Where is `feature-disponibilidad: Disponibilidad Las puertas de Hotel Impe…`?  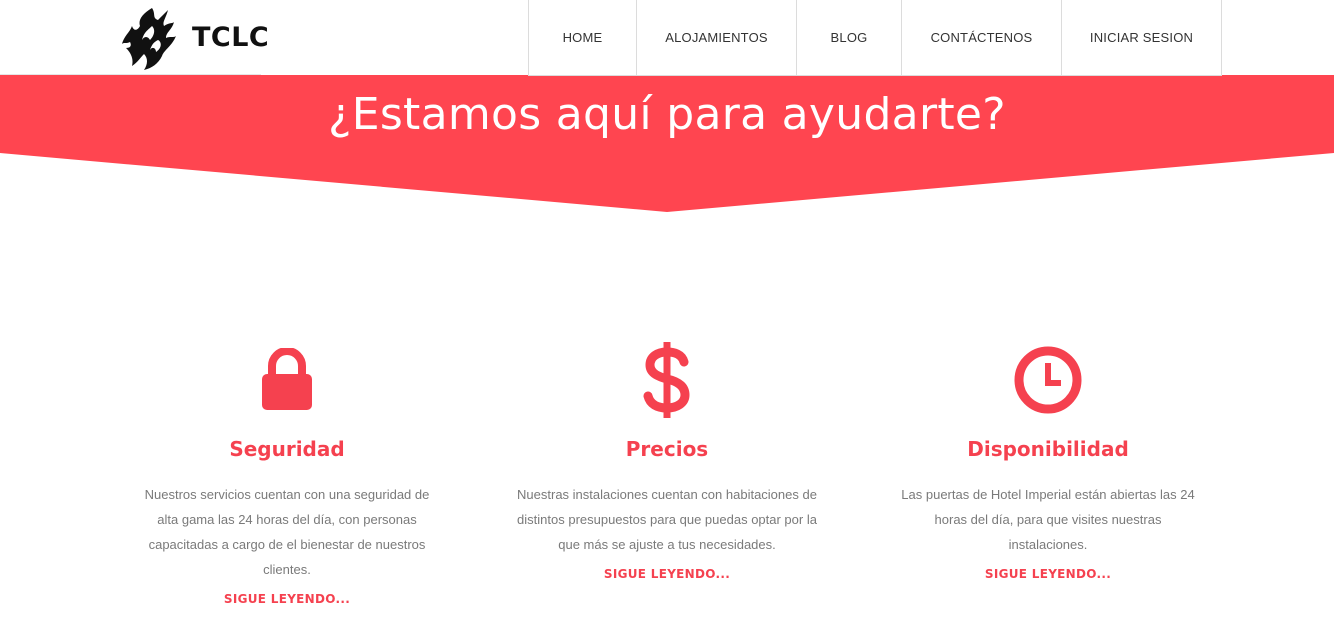 feature-disponibilidad: Disponibilidad Las puertas de Hotel Impe… is located at coordinates (1048, 461).